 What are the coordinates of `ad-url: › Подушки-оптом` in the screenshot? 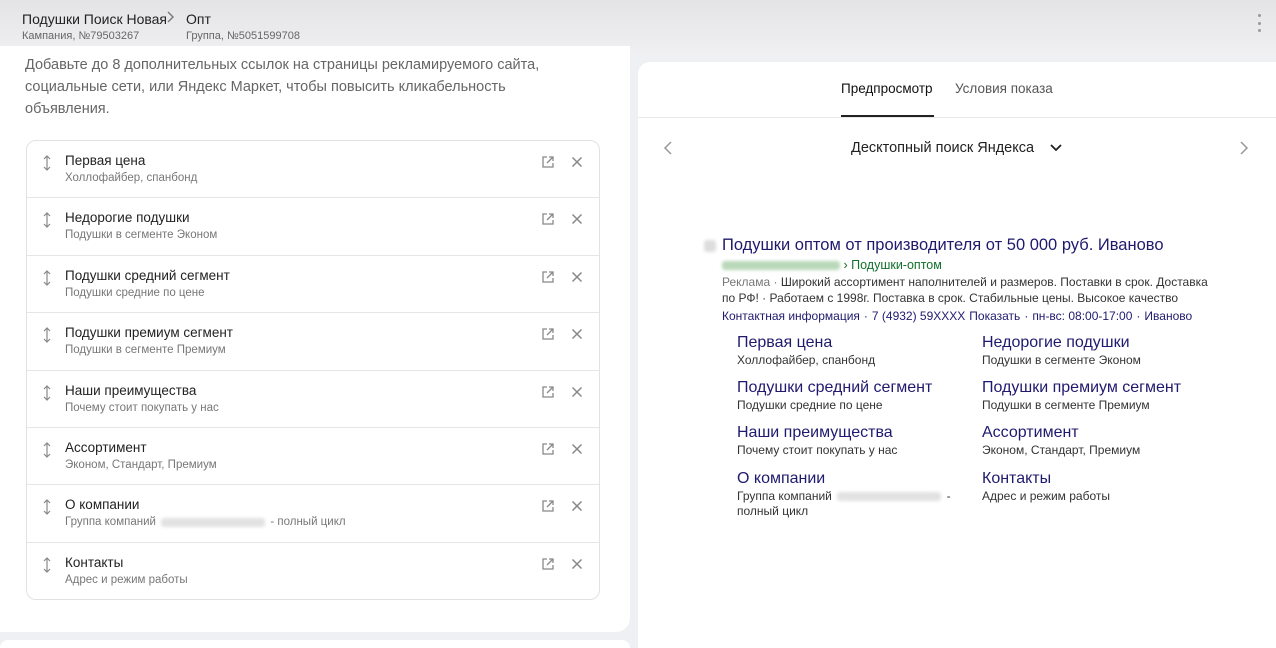 It's located at (832, 265).